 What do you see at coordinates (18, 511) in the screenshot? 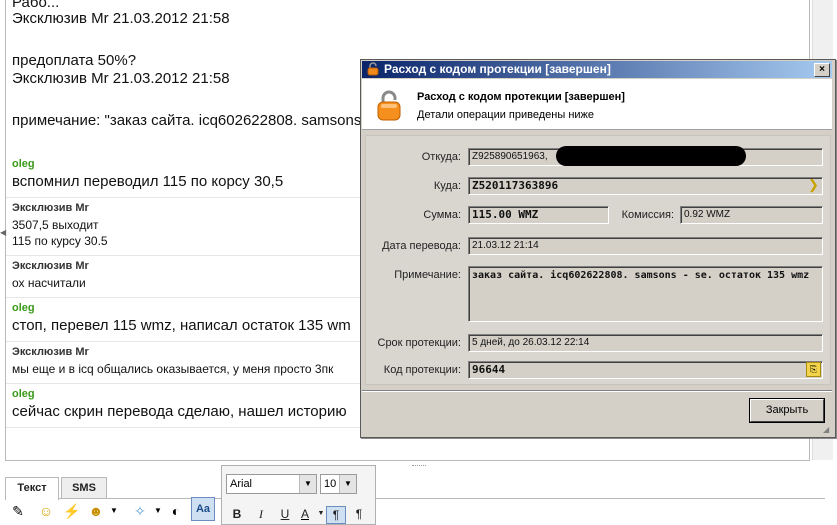
I see `format-icon: ✎` at bounding box center [18, 511].